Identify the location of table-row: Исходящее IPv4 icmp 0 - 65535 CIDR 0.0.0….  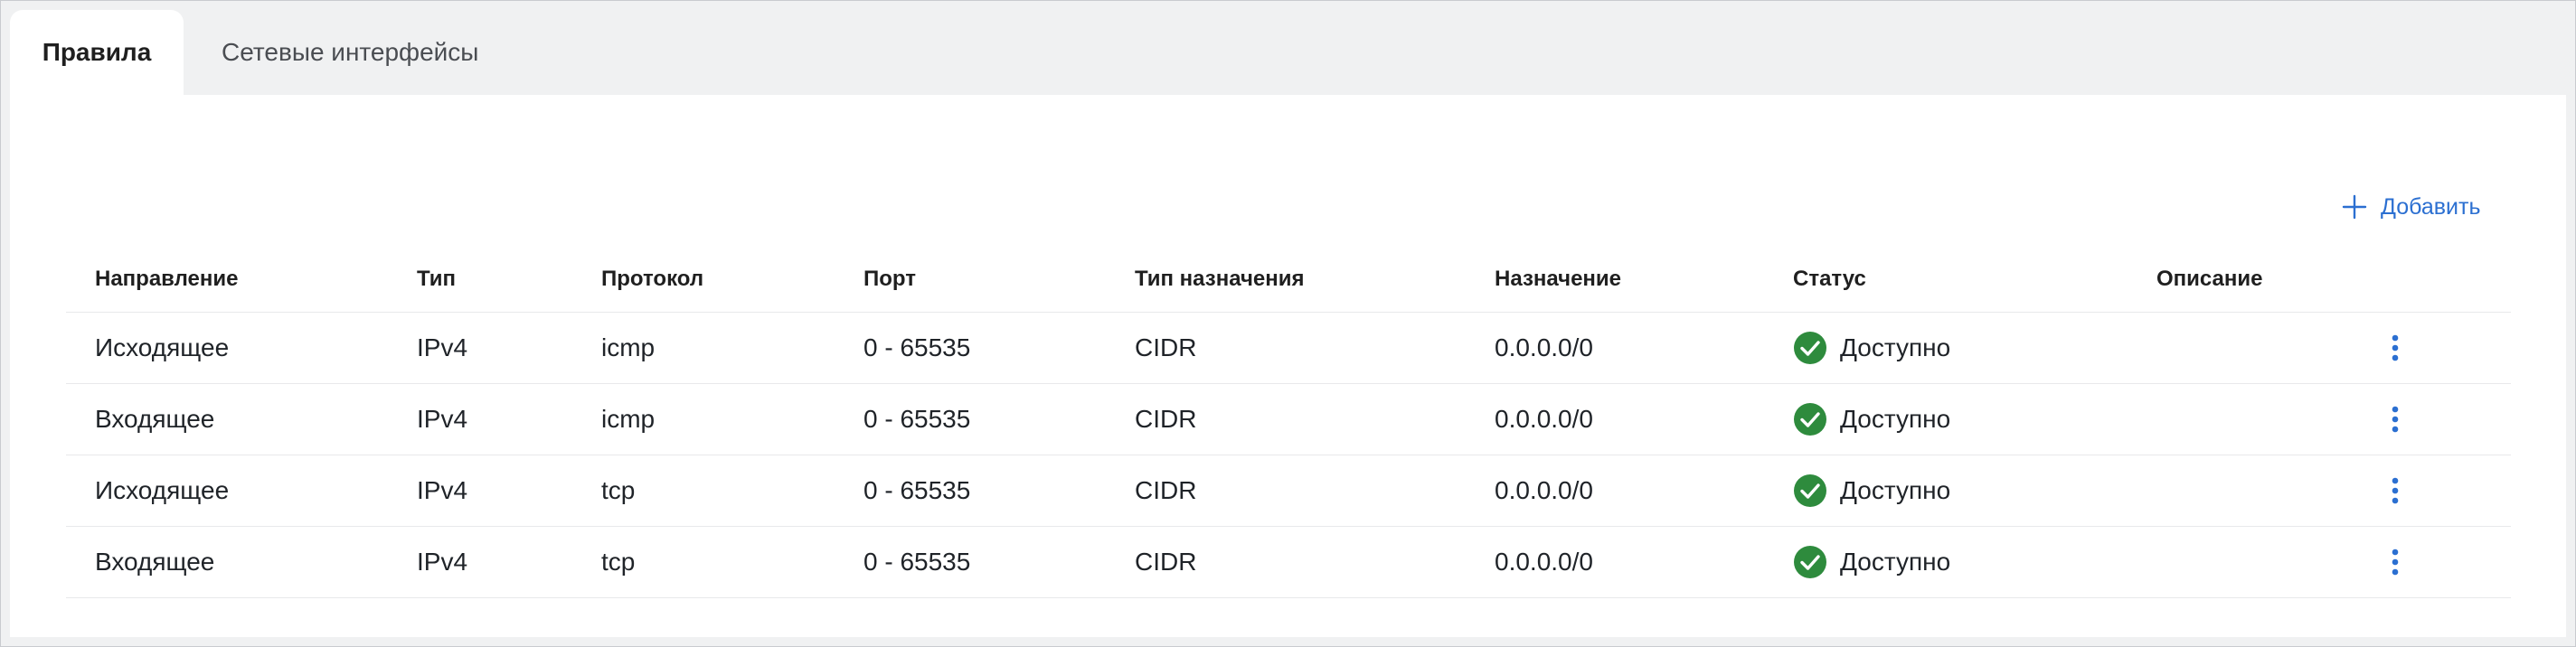
(1288, 349).